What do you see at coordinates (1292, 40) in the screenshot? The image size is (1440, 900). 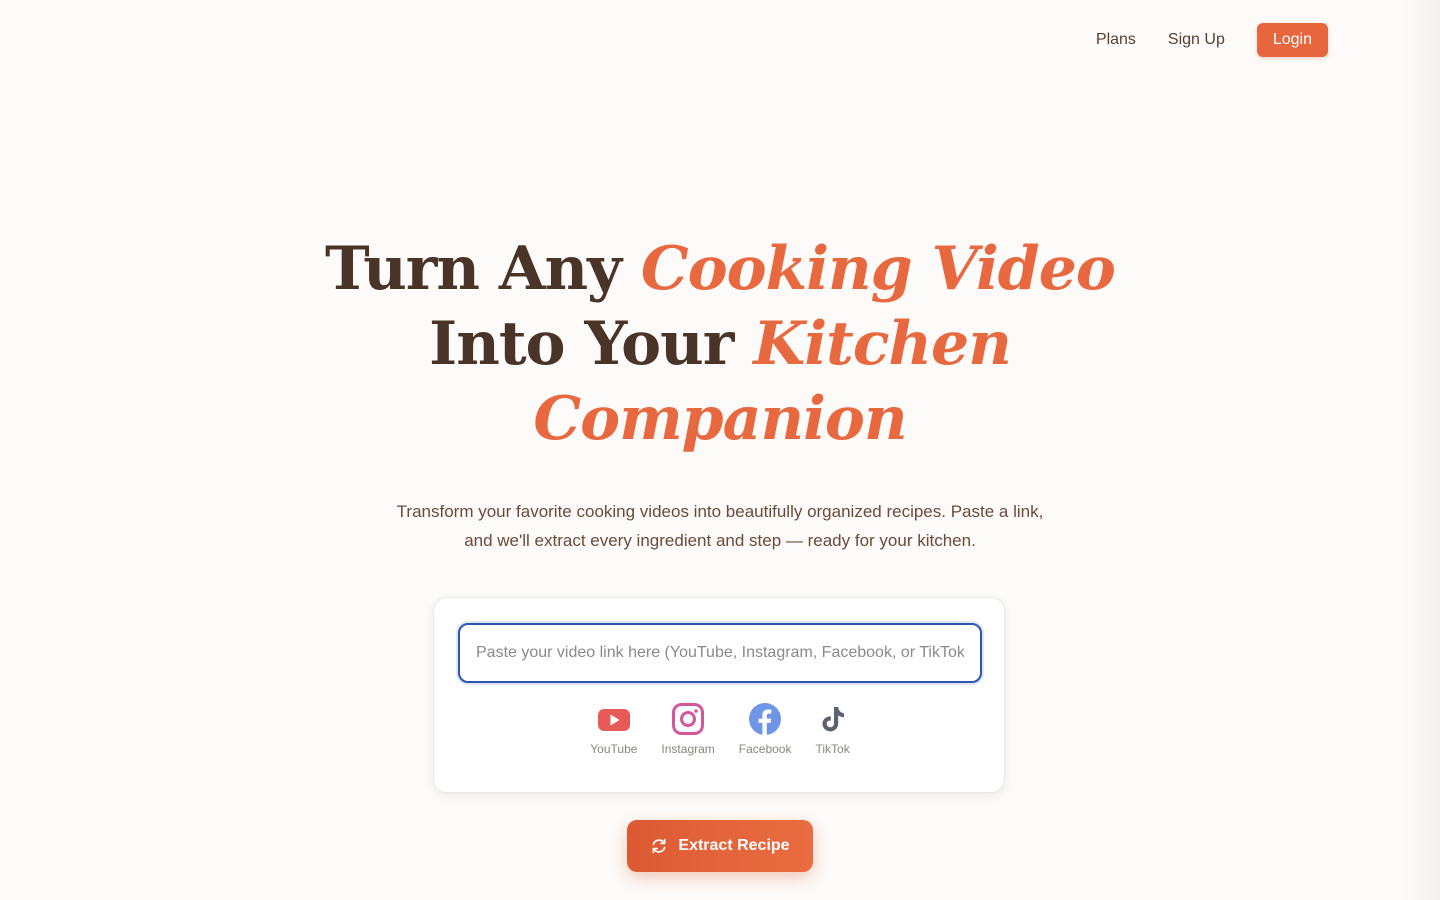 I see `login-button: Login` at bounding box center [1292, 40].